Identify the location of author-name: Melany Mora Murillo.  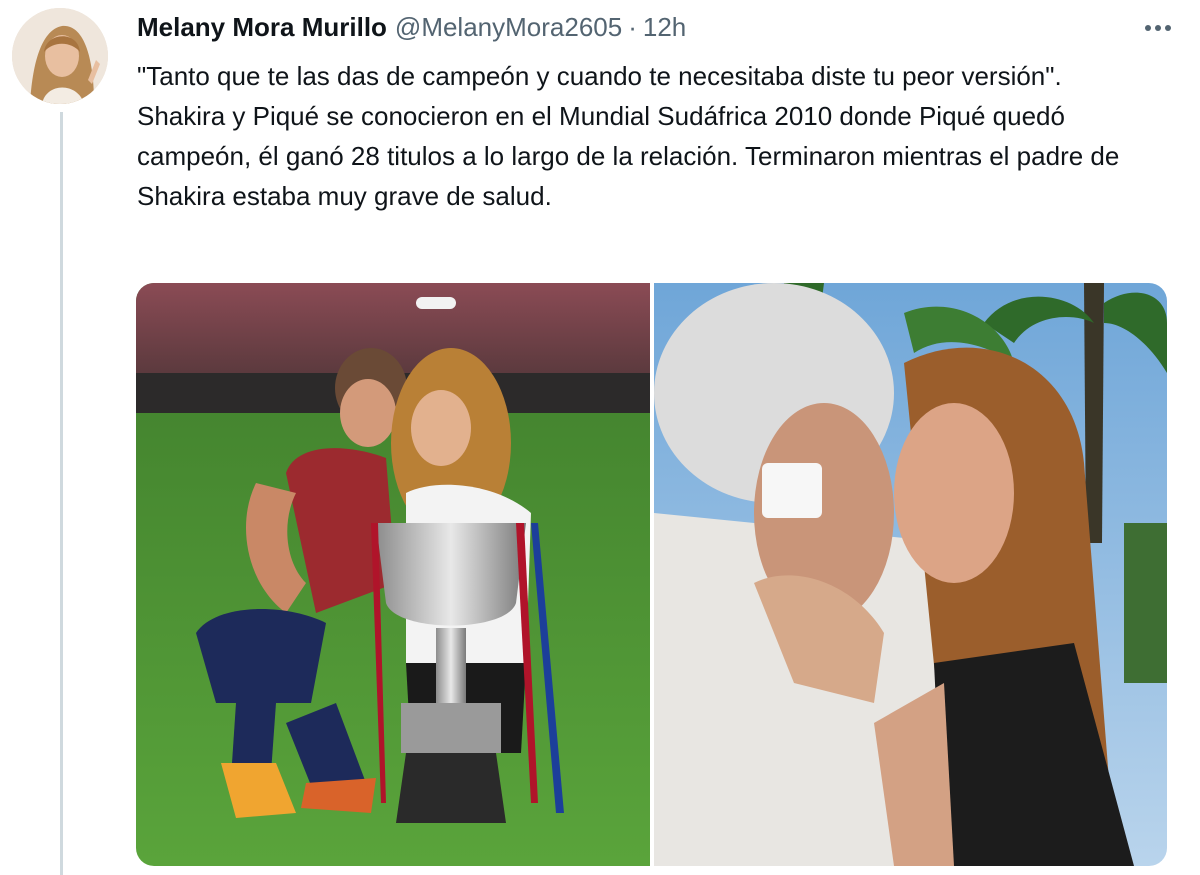
(262, 27).